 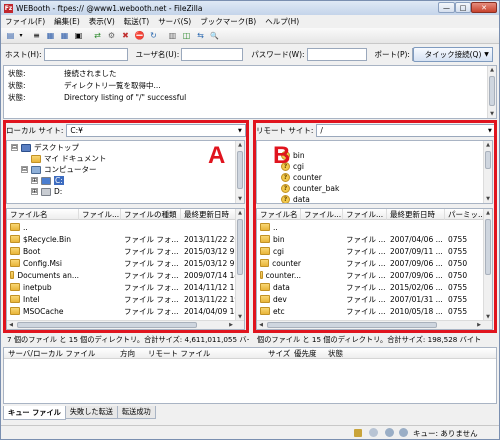 I want to click on tree-node-computer: ⊟ コンピューター, so click(x=59, y=169).